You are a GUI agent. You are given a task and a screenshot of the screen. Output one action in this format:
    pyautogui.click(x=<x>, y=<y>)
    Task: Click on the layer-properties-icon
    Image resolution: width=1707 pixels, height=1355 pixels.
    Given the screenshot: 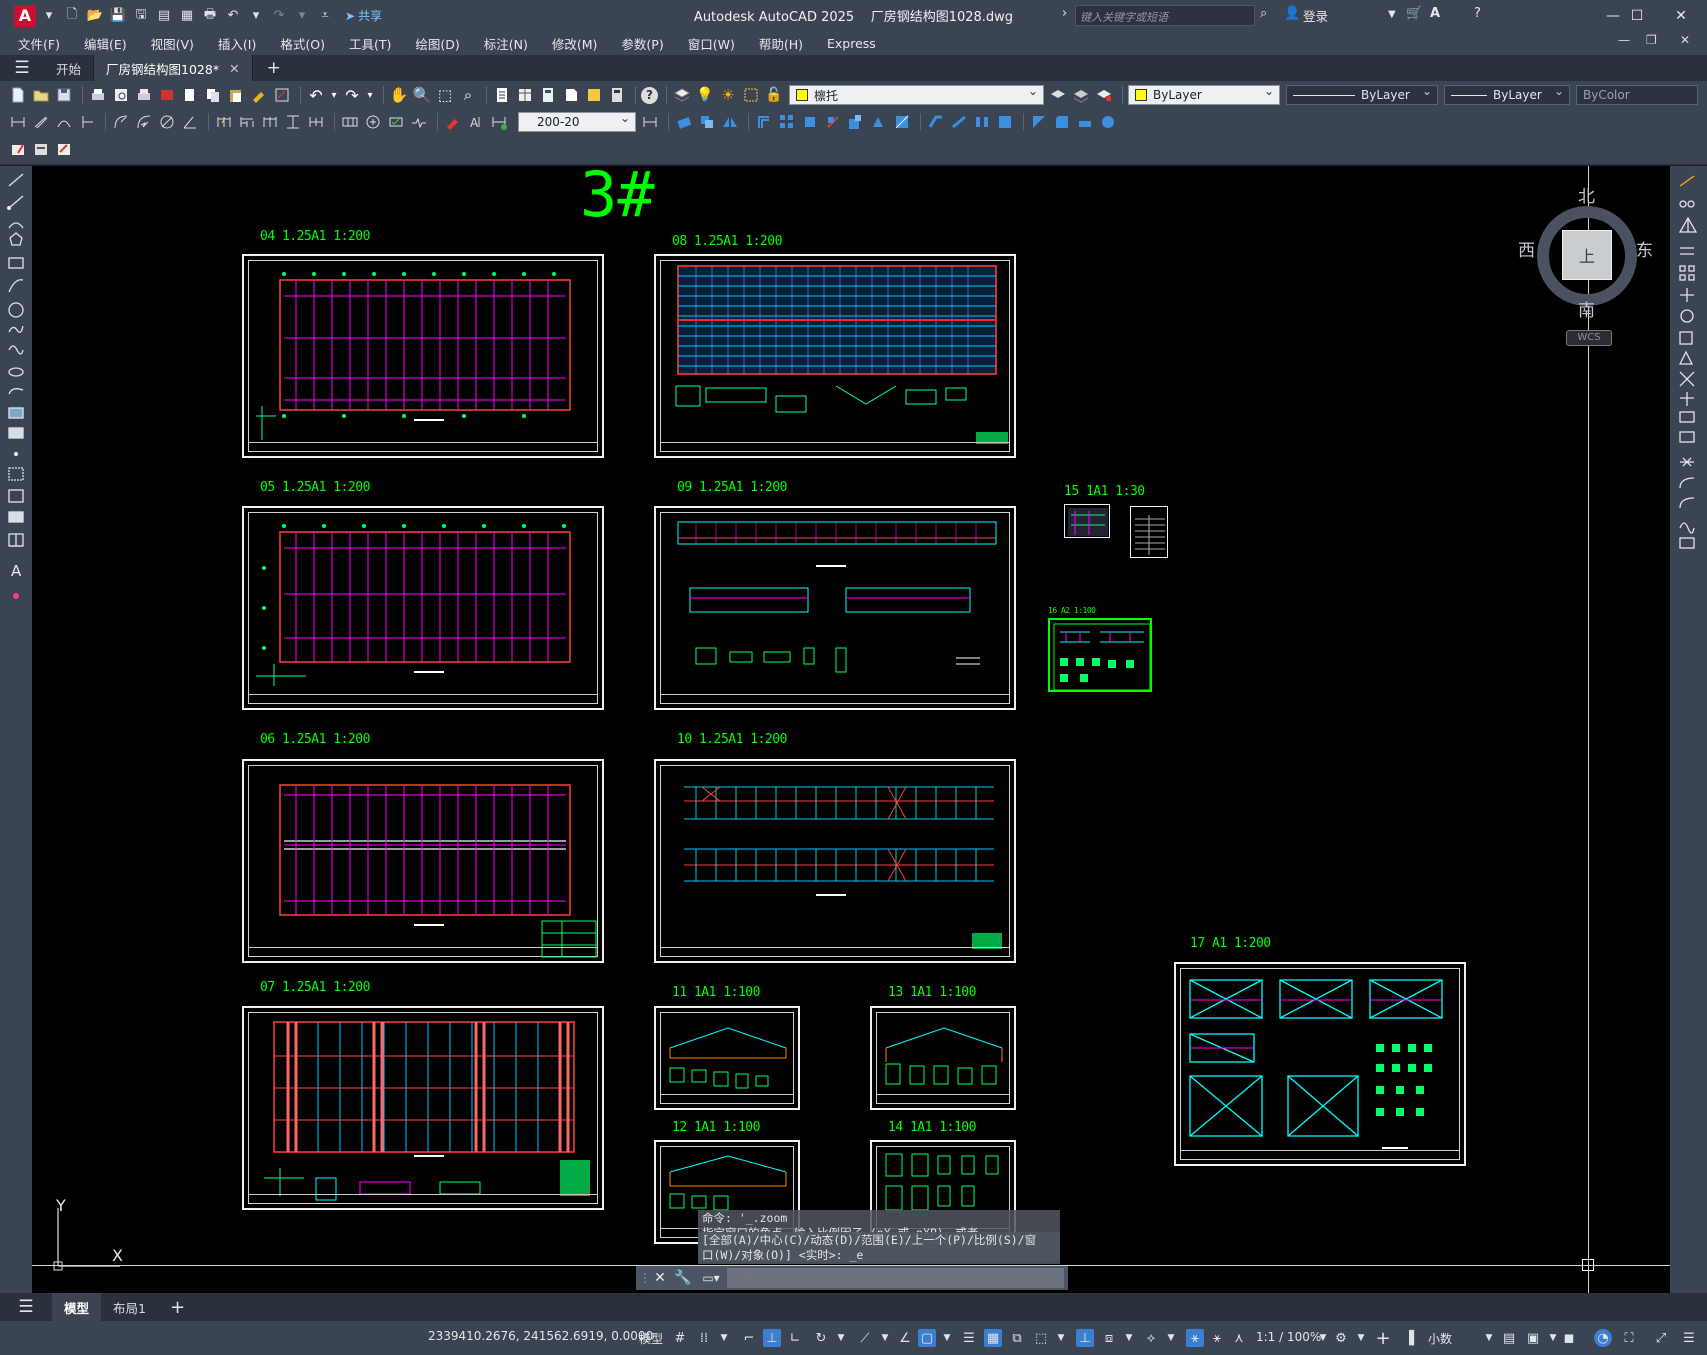 What is the action you would take?
    pyautogui.click(x=682, y=95)
    